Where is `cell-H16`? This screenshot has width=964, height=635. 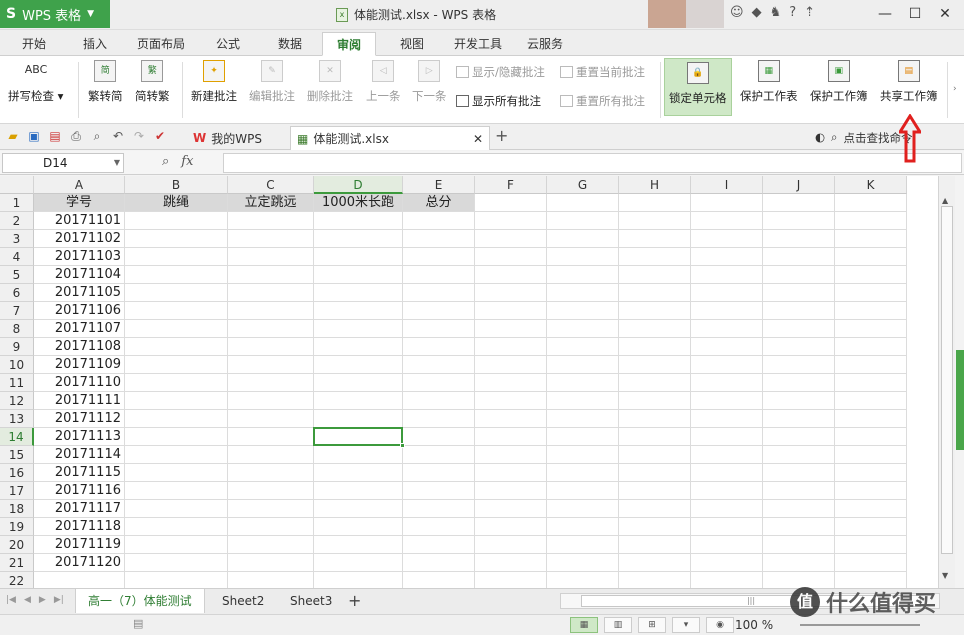
cell-H16 is located at coordinates (655, 473).